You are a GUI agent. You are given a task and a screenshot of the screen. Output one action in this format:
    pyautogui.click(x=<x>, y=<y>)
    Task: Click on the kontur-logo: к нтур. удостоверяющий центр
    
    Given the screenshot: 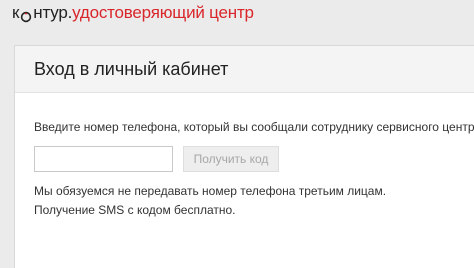 What is the action you would take?
    pyautogui.click(x=133, y=13)
    